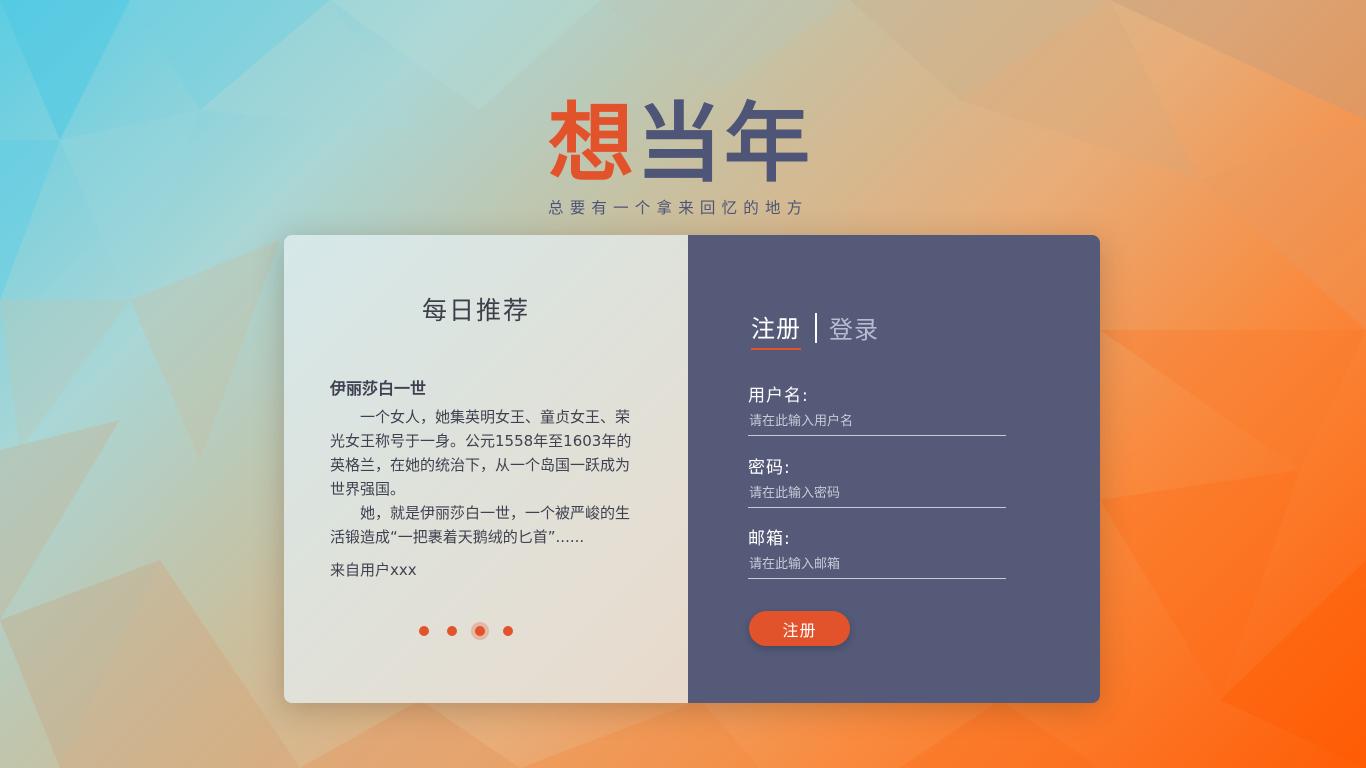 This screenshot has height=768, width=1366. I want to click on recommend-book-title: 伊丽莎白一世, so click(378, 388).